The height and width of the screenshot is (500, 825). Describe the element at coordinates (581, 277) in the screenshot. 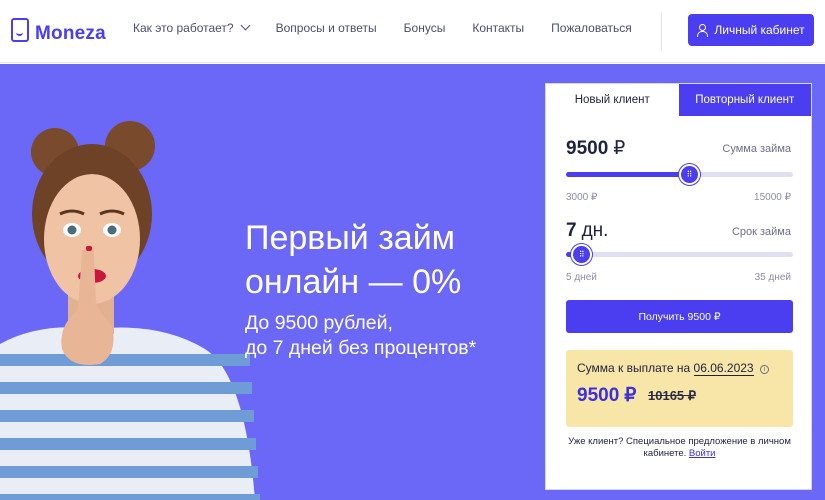

I see `term-min-label: 5 дней` at that location.